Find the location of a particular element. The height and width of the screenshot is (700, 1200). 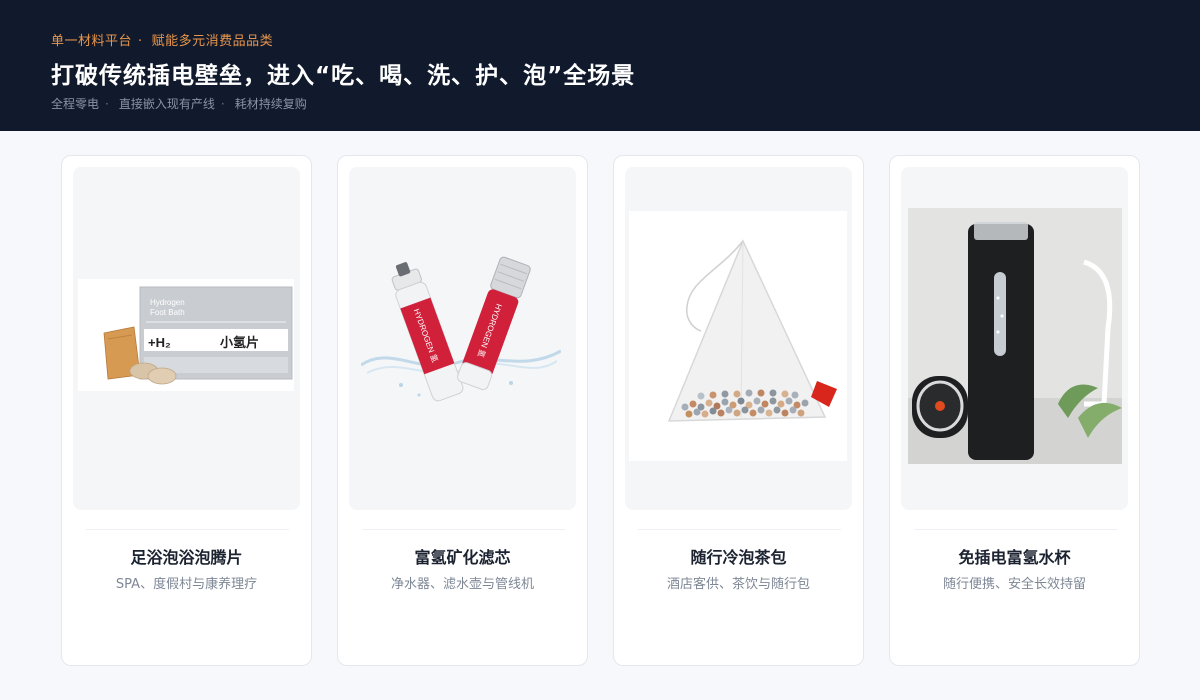

product-image-tea-bag is located at coordinates (738, 338).